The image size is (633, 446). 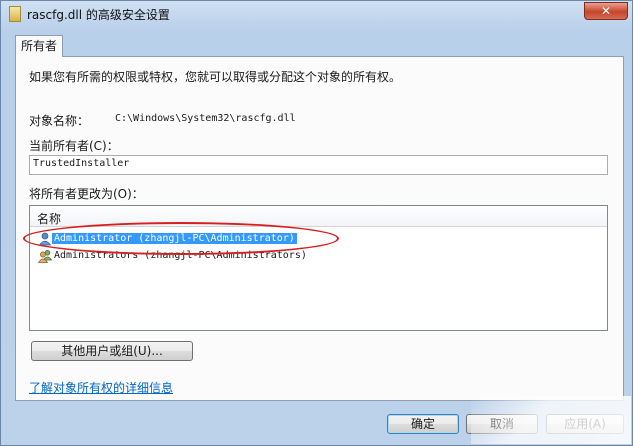 What do you see at coordinates (39, 46) in the screenshot?
I see `tab-owner: 所有者` at bounding box center [39, 46].